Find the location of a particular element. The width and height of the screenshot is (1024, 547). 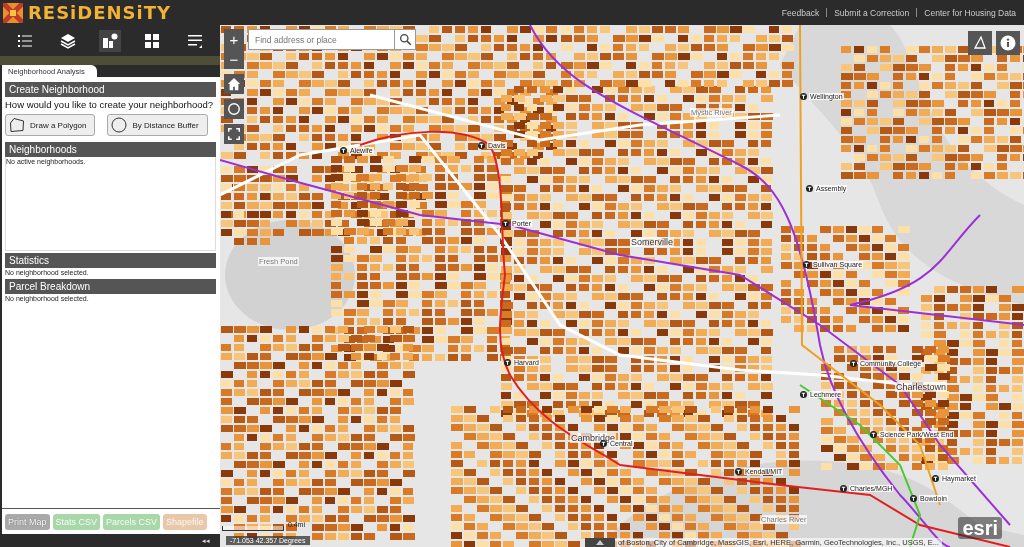

layers-icon is located at coordinates (67, 40).